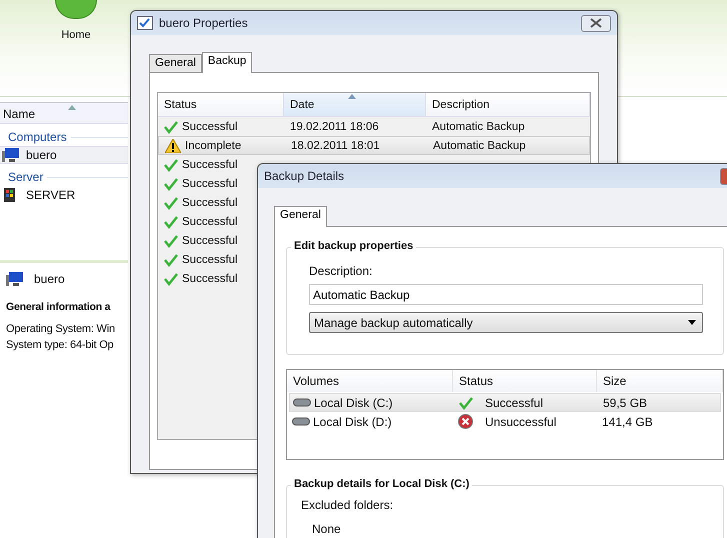 The image size is (727, 538). I want to click on window-title: buero Properties, so click(203, 23).